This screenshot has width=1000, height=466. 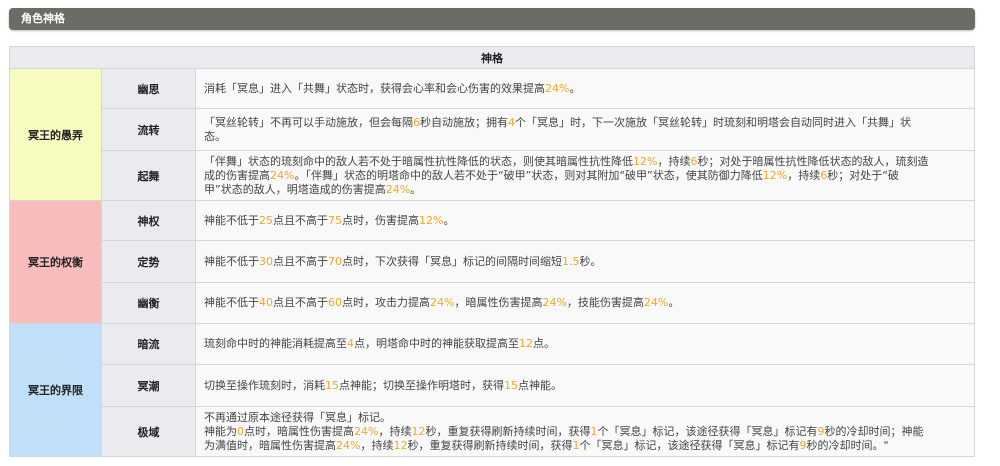 I want to click on description-text: ，暗属性伤害提高, so click(x=498, y=302).